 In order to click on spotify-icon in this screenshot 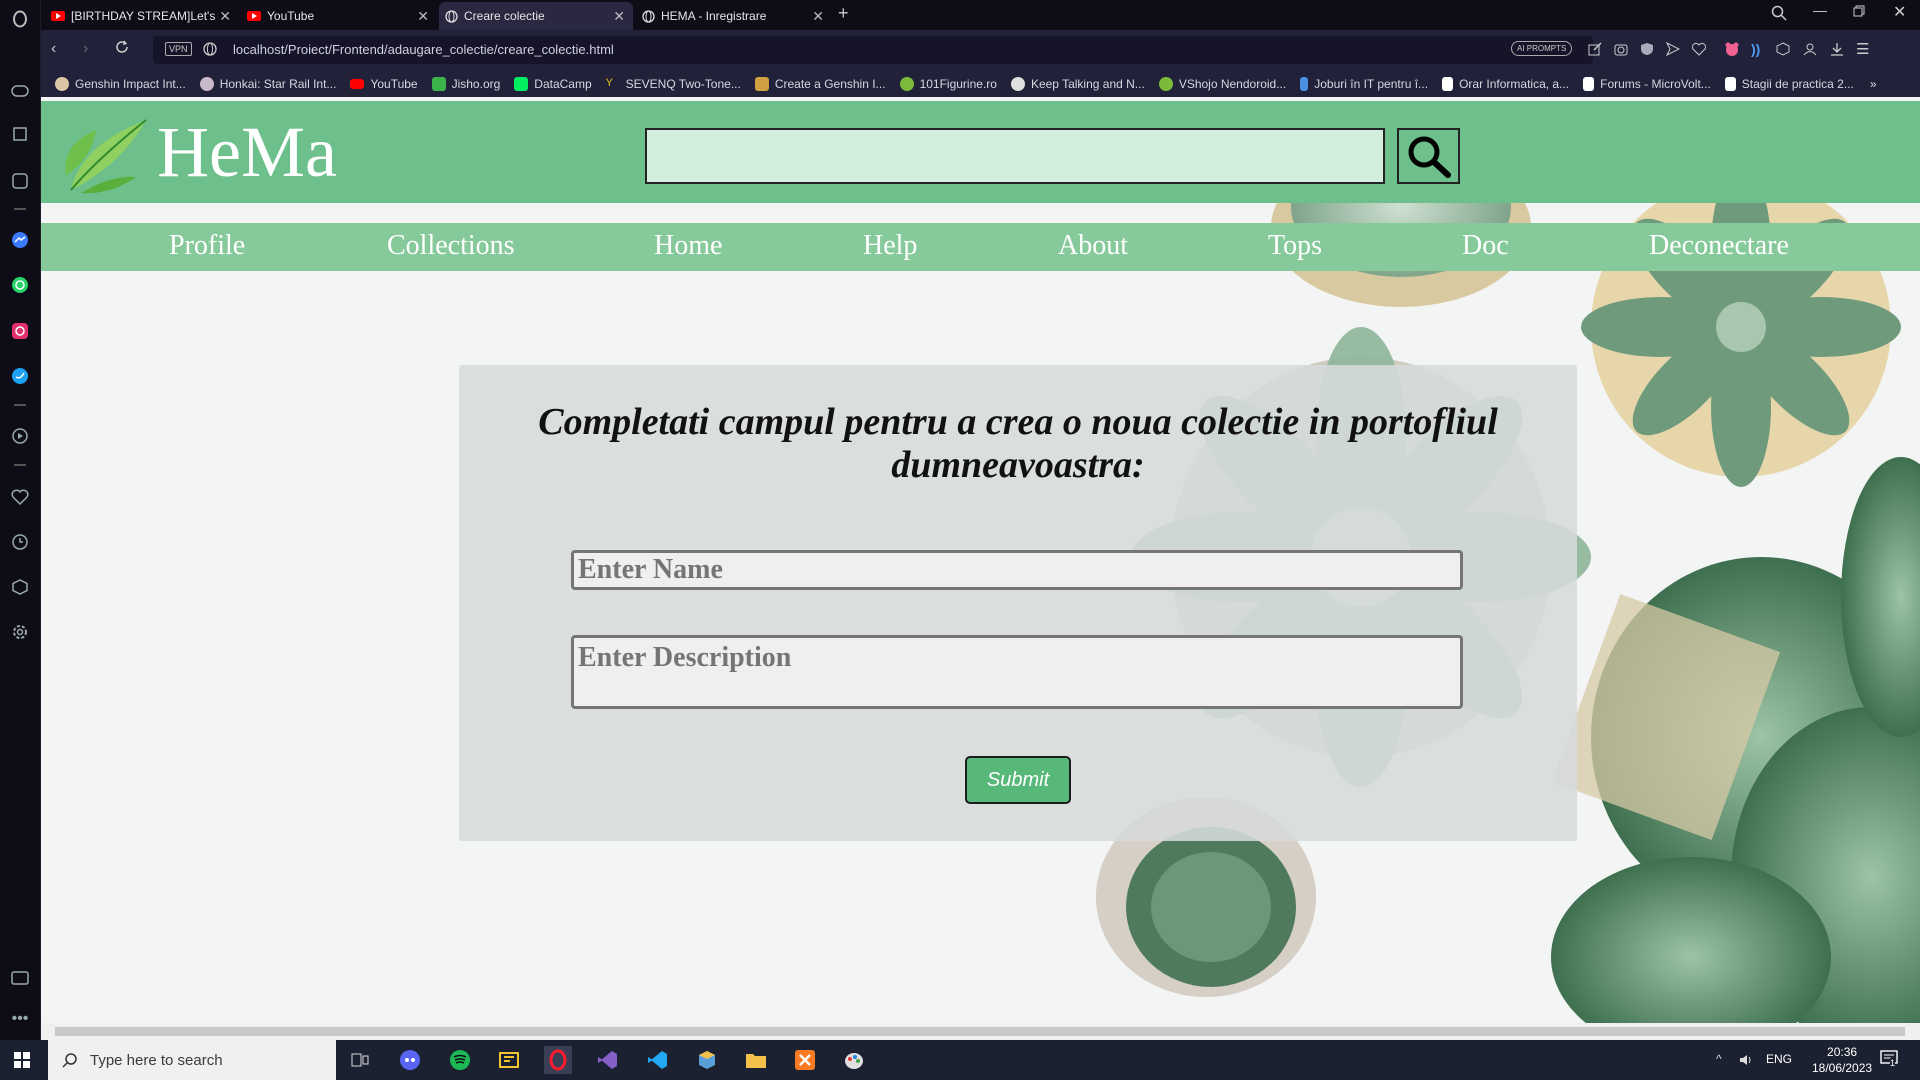, I will do `click(460, 1060)`.